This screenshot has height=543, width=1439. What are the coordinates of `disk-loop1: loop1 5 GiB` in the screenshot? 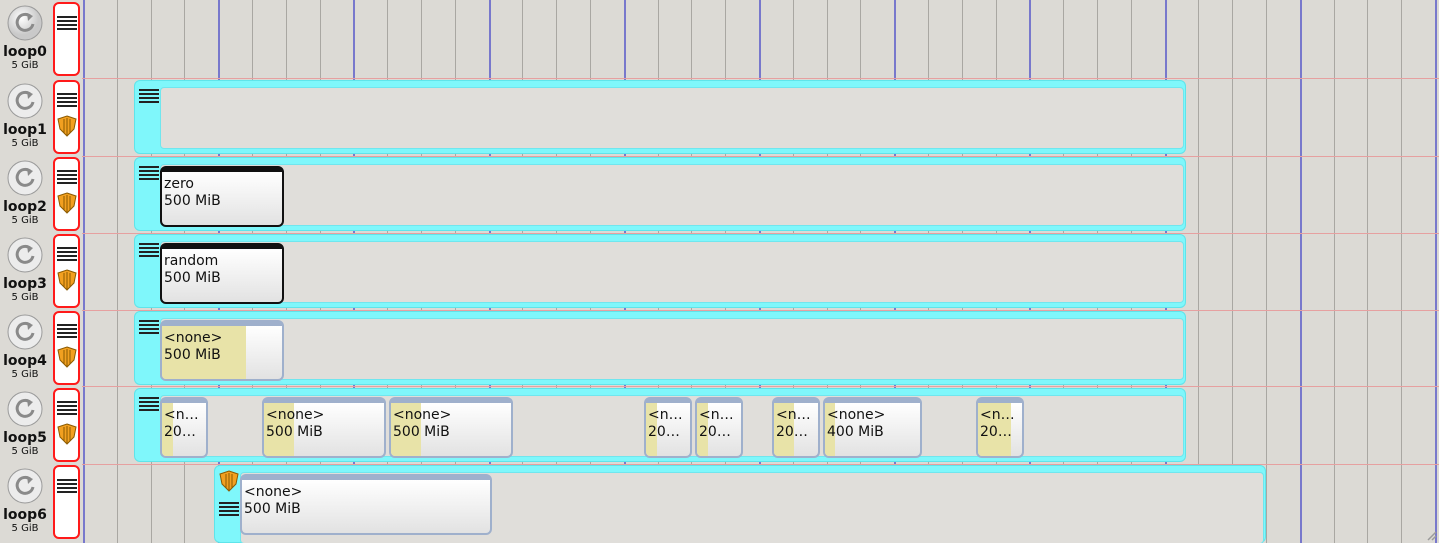 It's located at (25, 116).